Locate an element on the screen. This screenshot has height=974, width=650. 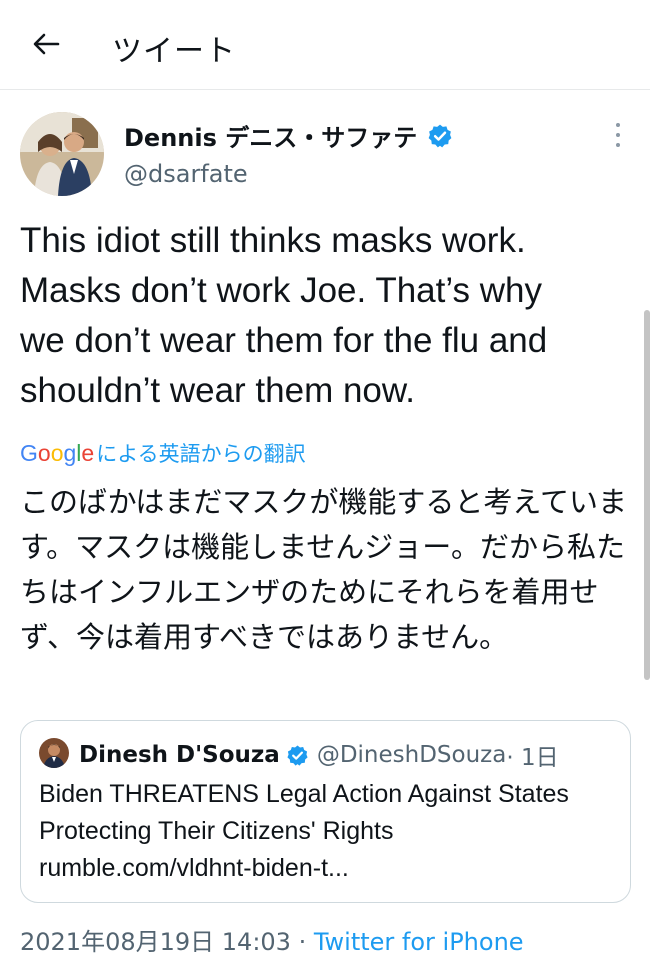
back-arrow-icon is located at coordinates (46, 44).